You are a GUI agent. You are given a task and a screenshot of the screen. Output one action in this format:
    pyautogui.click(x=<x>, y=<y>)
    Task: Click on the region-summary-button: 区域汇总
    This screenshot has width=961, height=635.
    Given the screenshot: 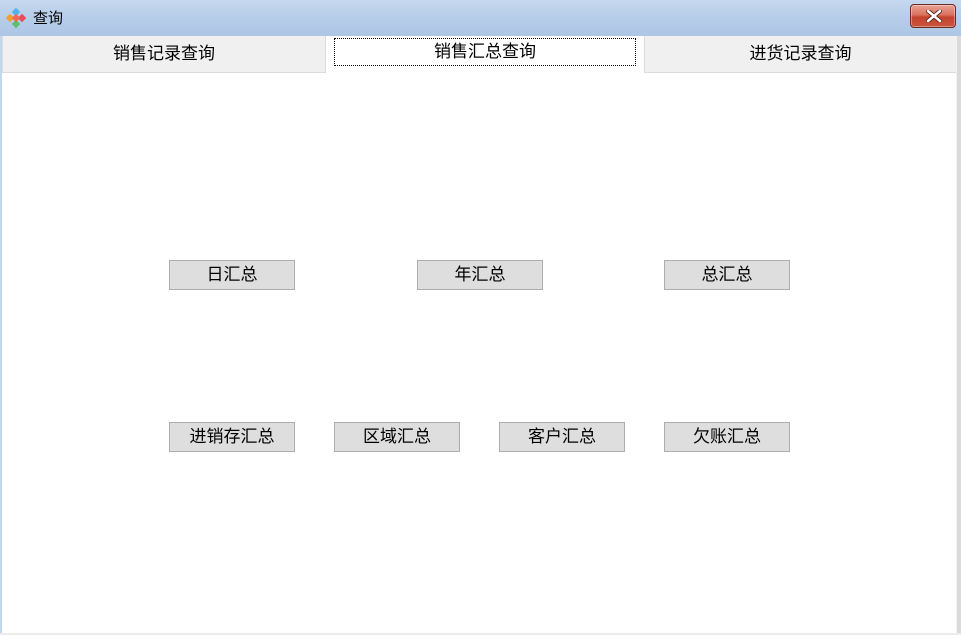 What is the action you would take?
    pyautogui.click(x=397, y=437)
    